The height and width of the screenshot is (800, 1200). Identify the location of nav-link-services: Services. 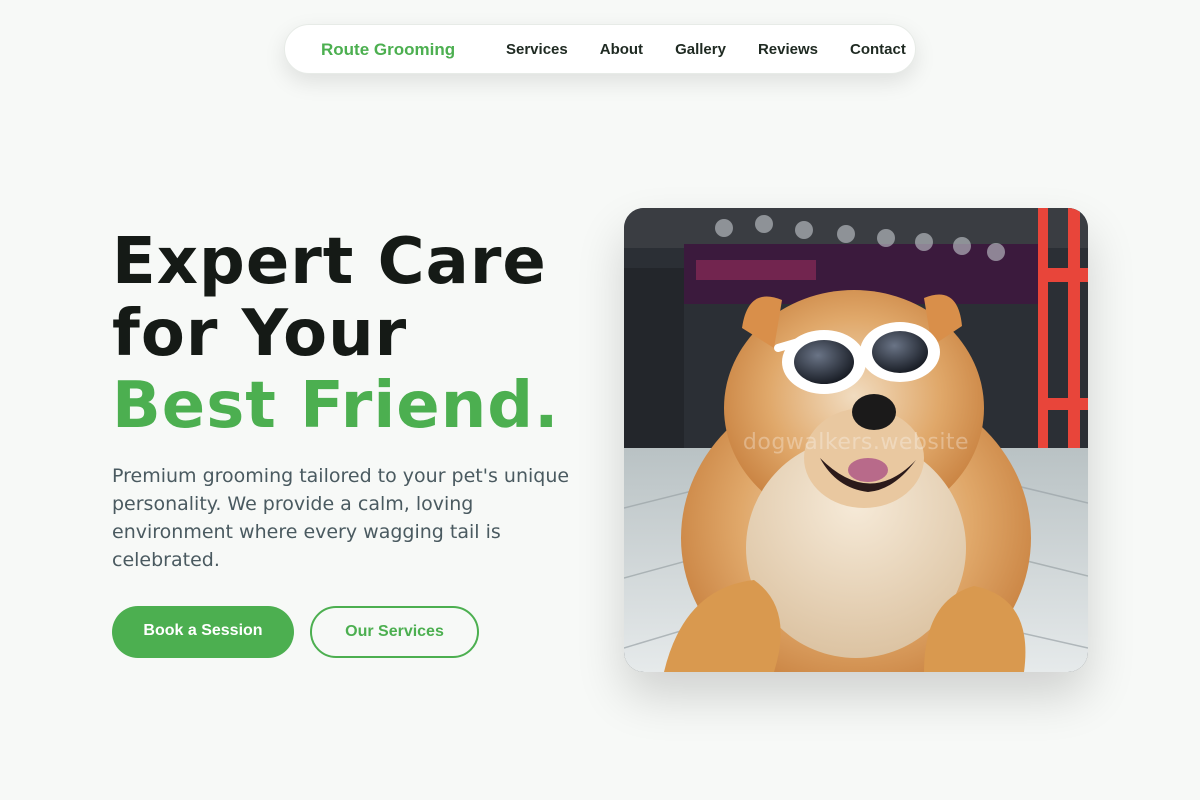
(537, 49).